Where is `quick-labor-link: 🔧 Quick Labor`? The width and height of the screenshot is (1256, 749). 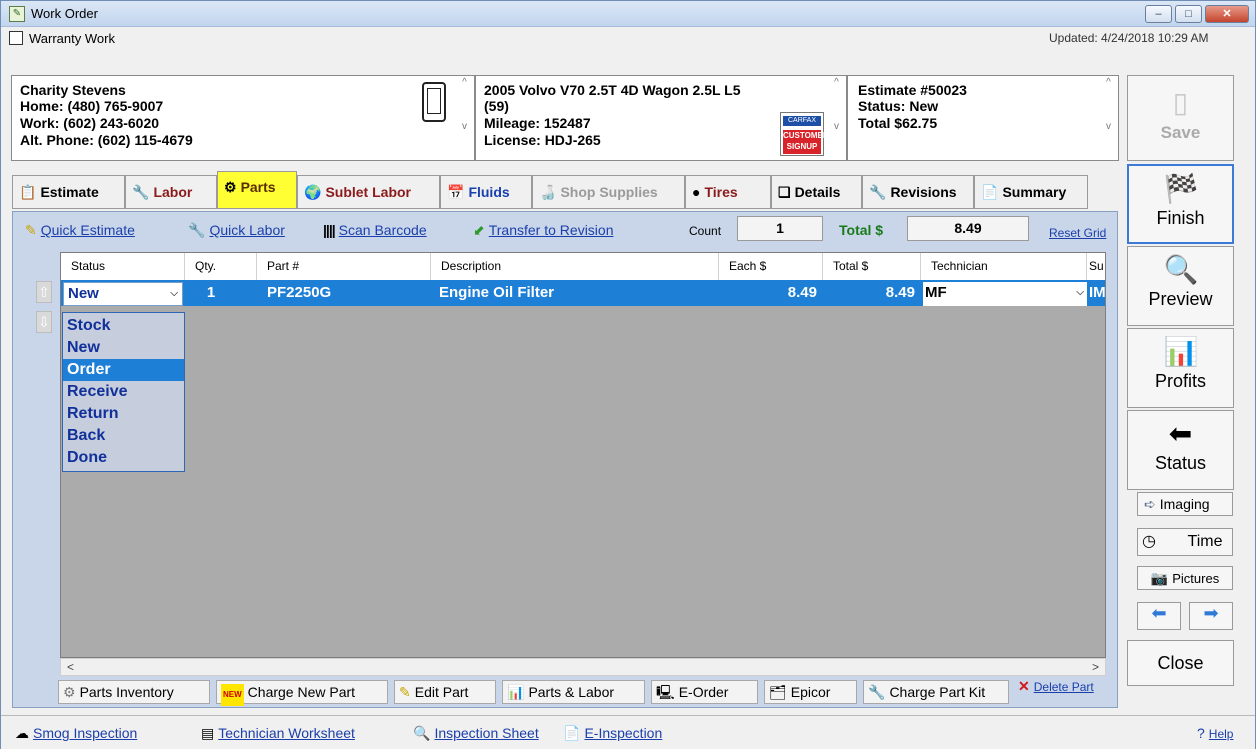 quick-labor-link: 🔧 Quick Labor is located at coordinates (236, 230).